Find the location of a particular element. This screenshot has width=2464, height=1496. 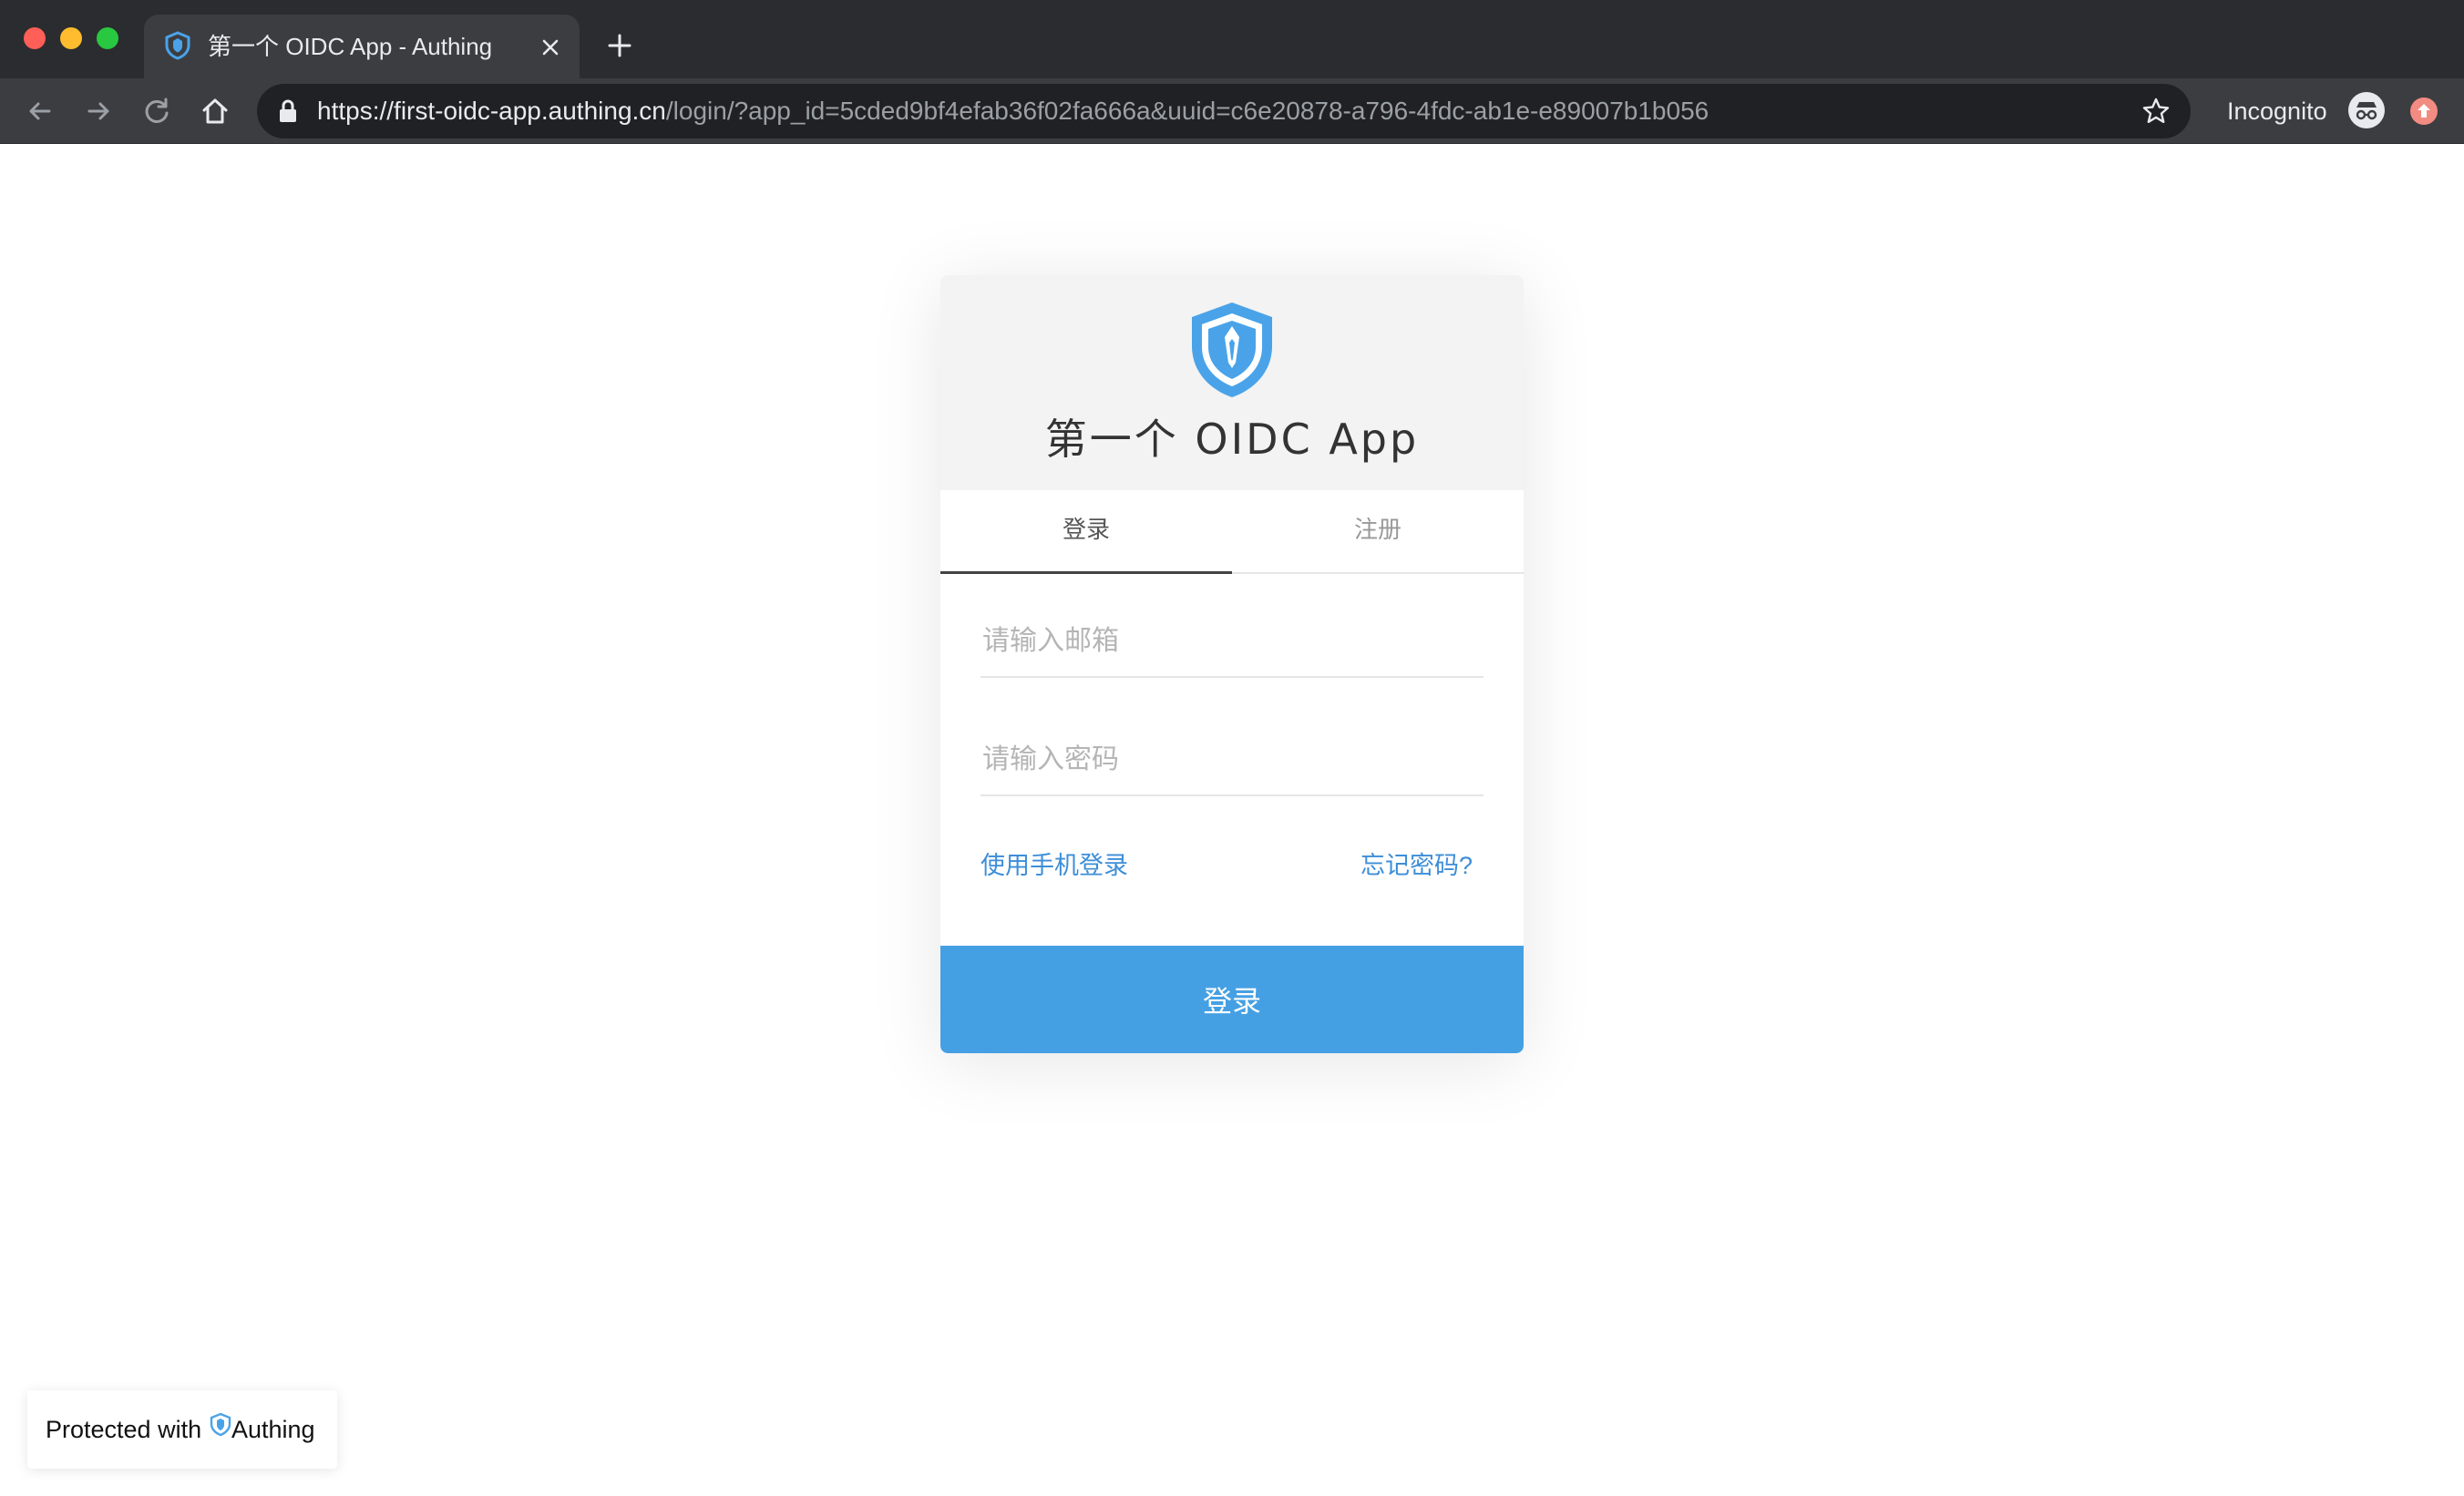

browser-tab: 第一个 OIDC App - Authing is located at coordinates (362, 46).